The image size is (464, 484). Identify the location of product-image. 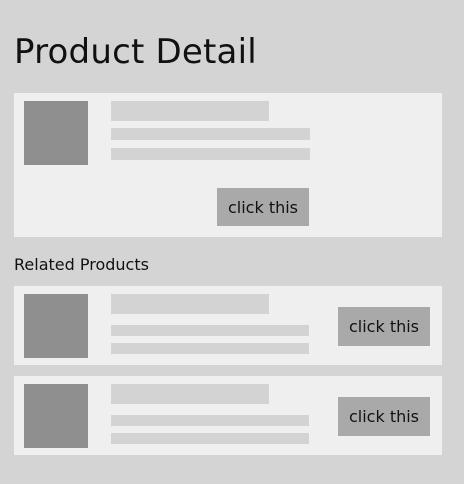
(56, 133).